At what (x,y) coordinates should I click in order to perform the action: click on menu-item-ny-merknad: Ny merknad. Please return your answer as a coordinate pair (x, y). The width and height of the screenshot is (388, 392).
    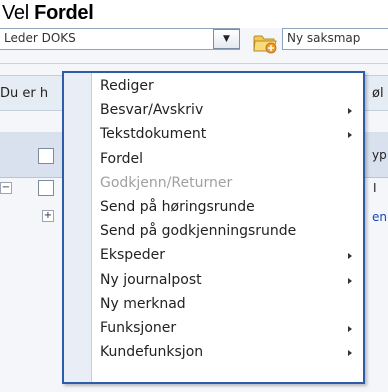
    Looking at the image, I should click on (227, 305).